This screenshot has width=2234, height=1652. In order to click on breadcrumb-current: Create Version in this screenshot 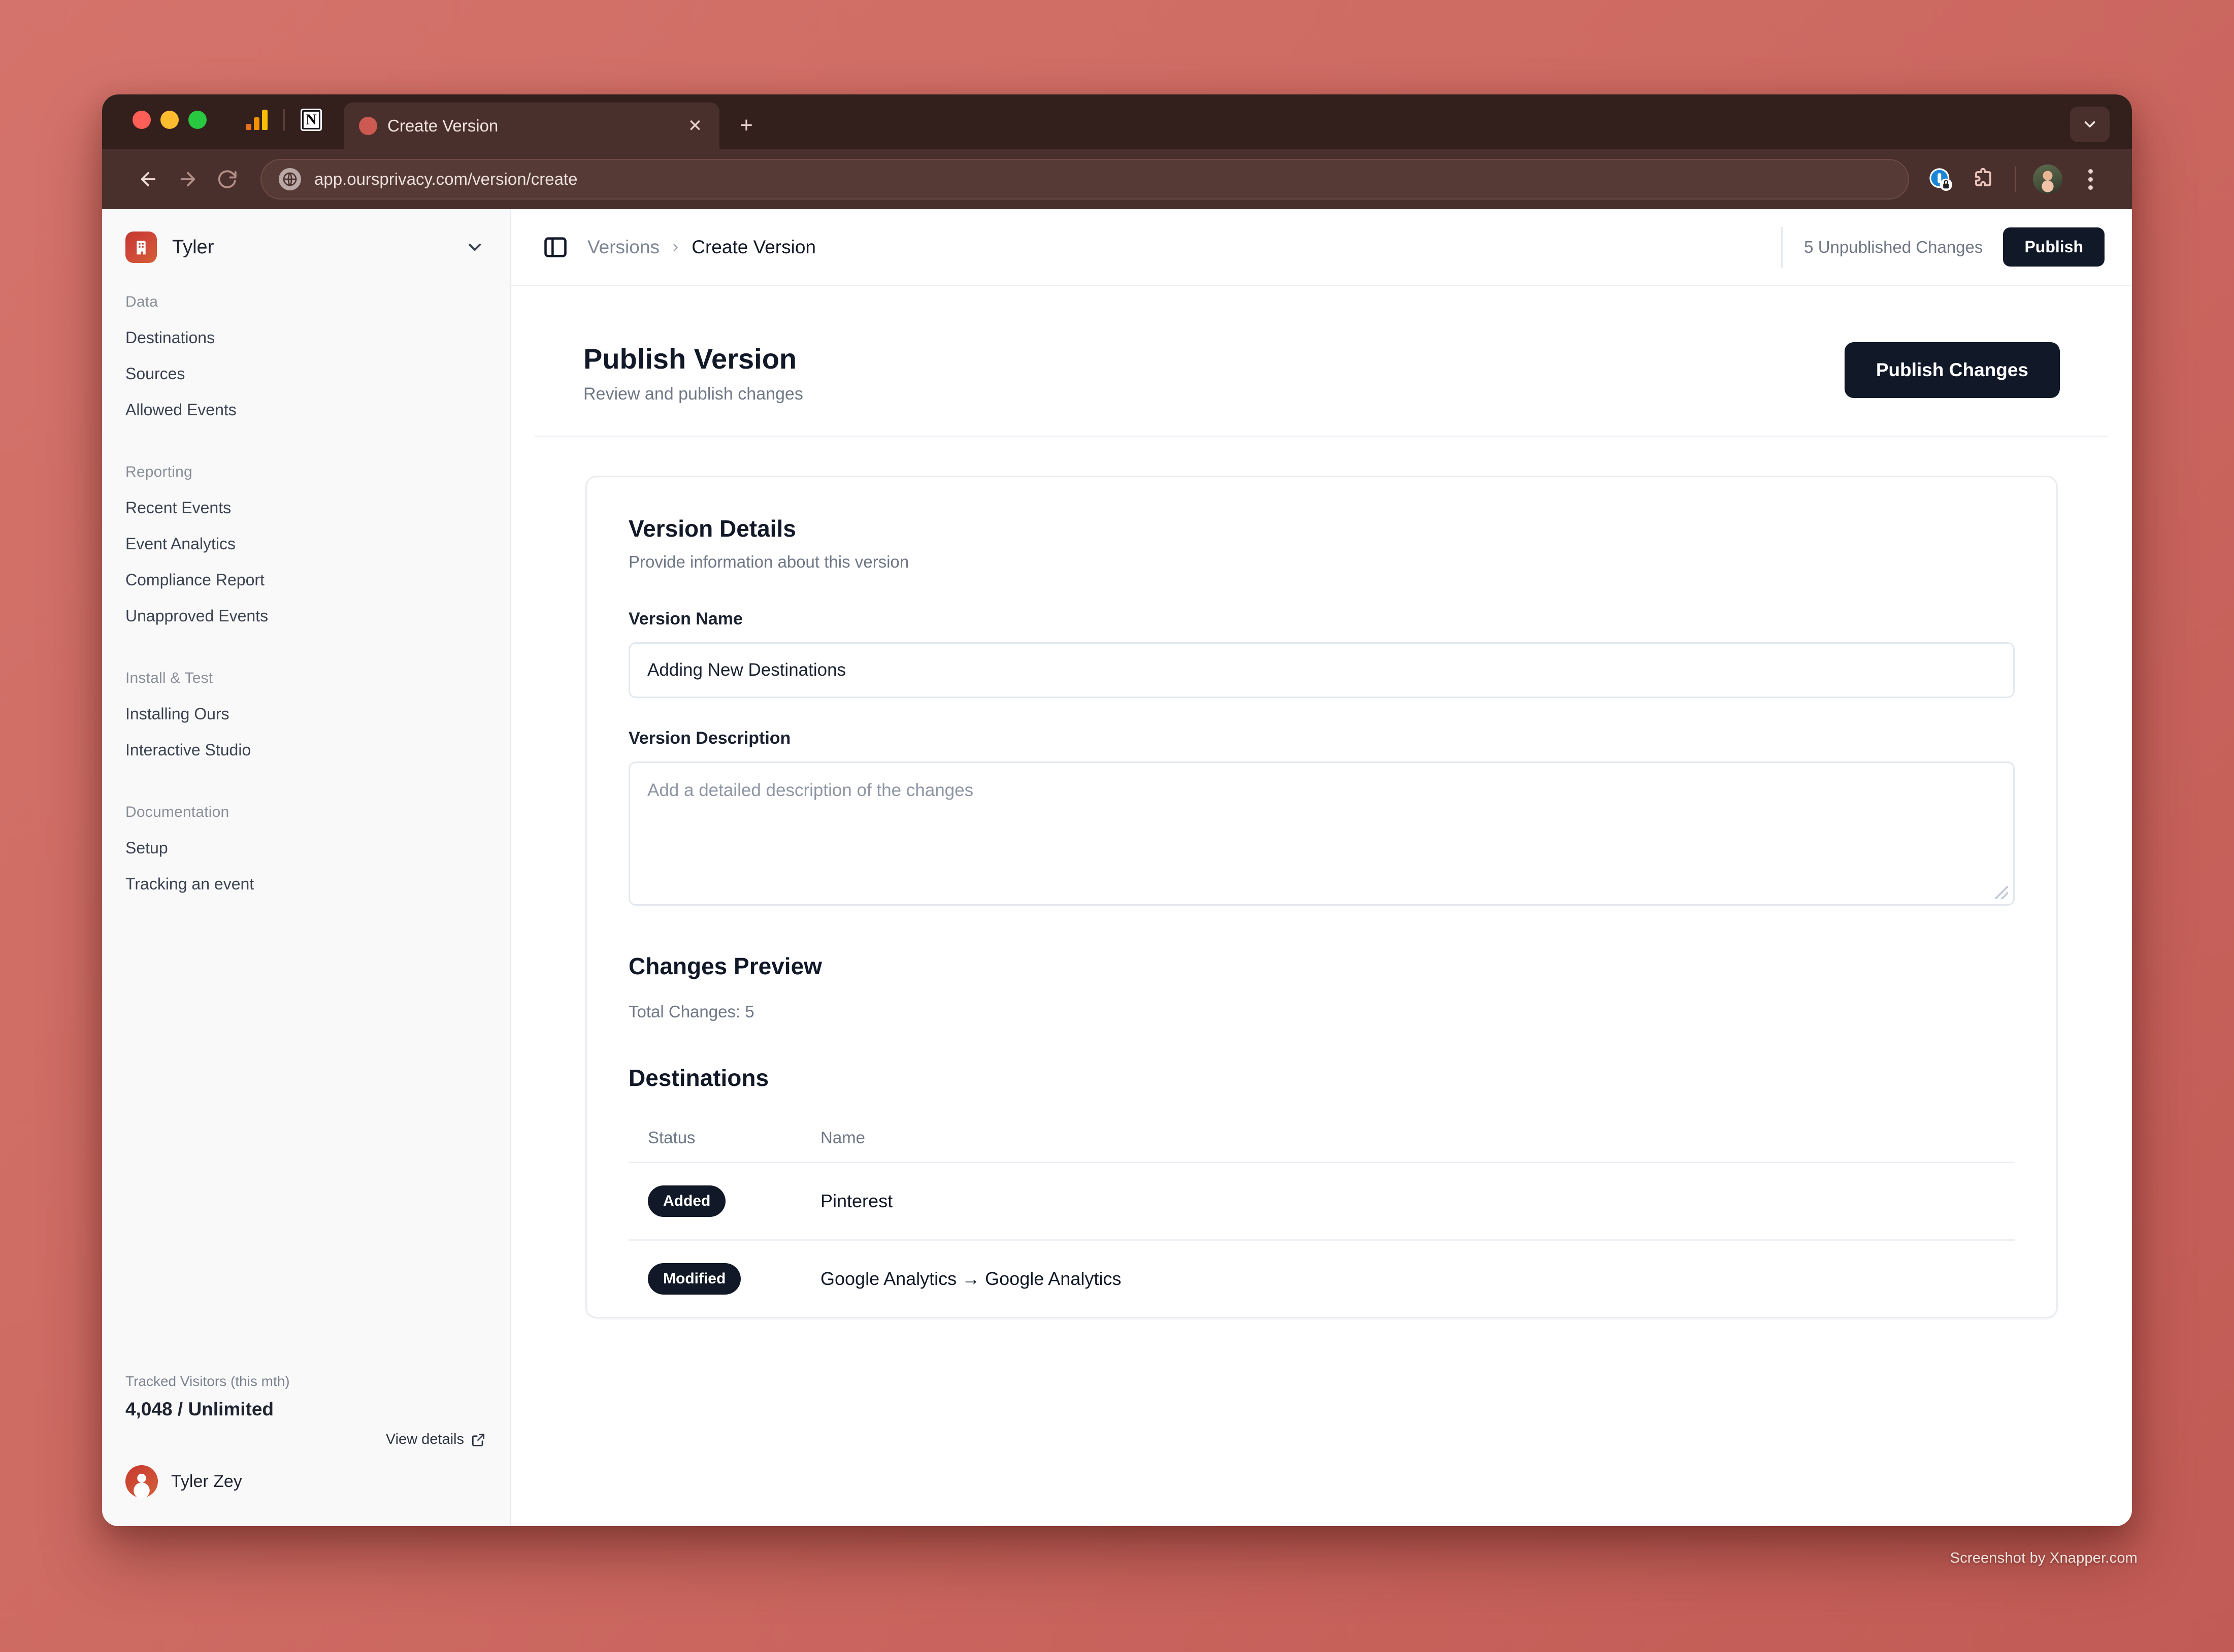, I will do `click(754, 246)`.